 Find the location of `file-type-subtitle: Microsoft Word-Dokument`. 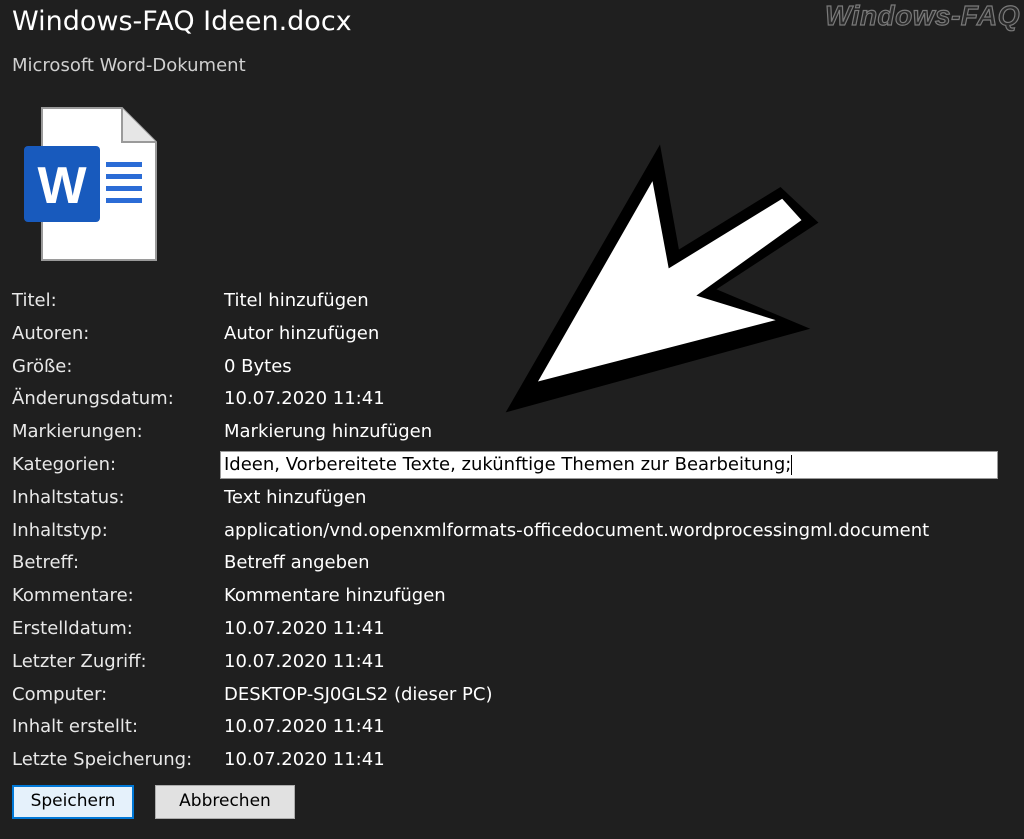

file-type-subtitle: Microsoft Word-Dokument is located at coordinates (129, 65).